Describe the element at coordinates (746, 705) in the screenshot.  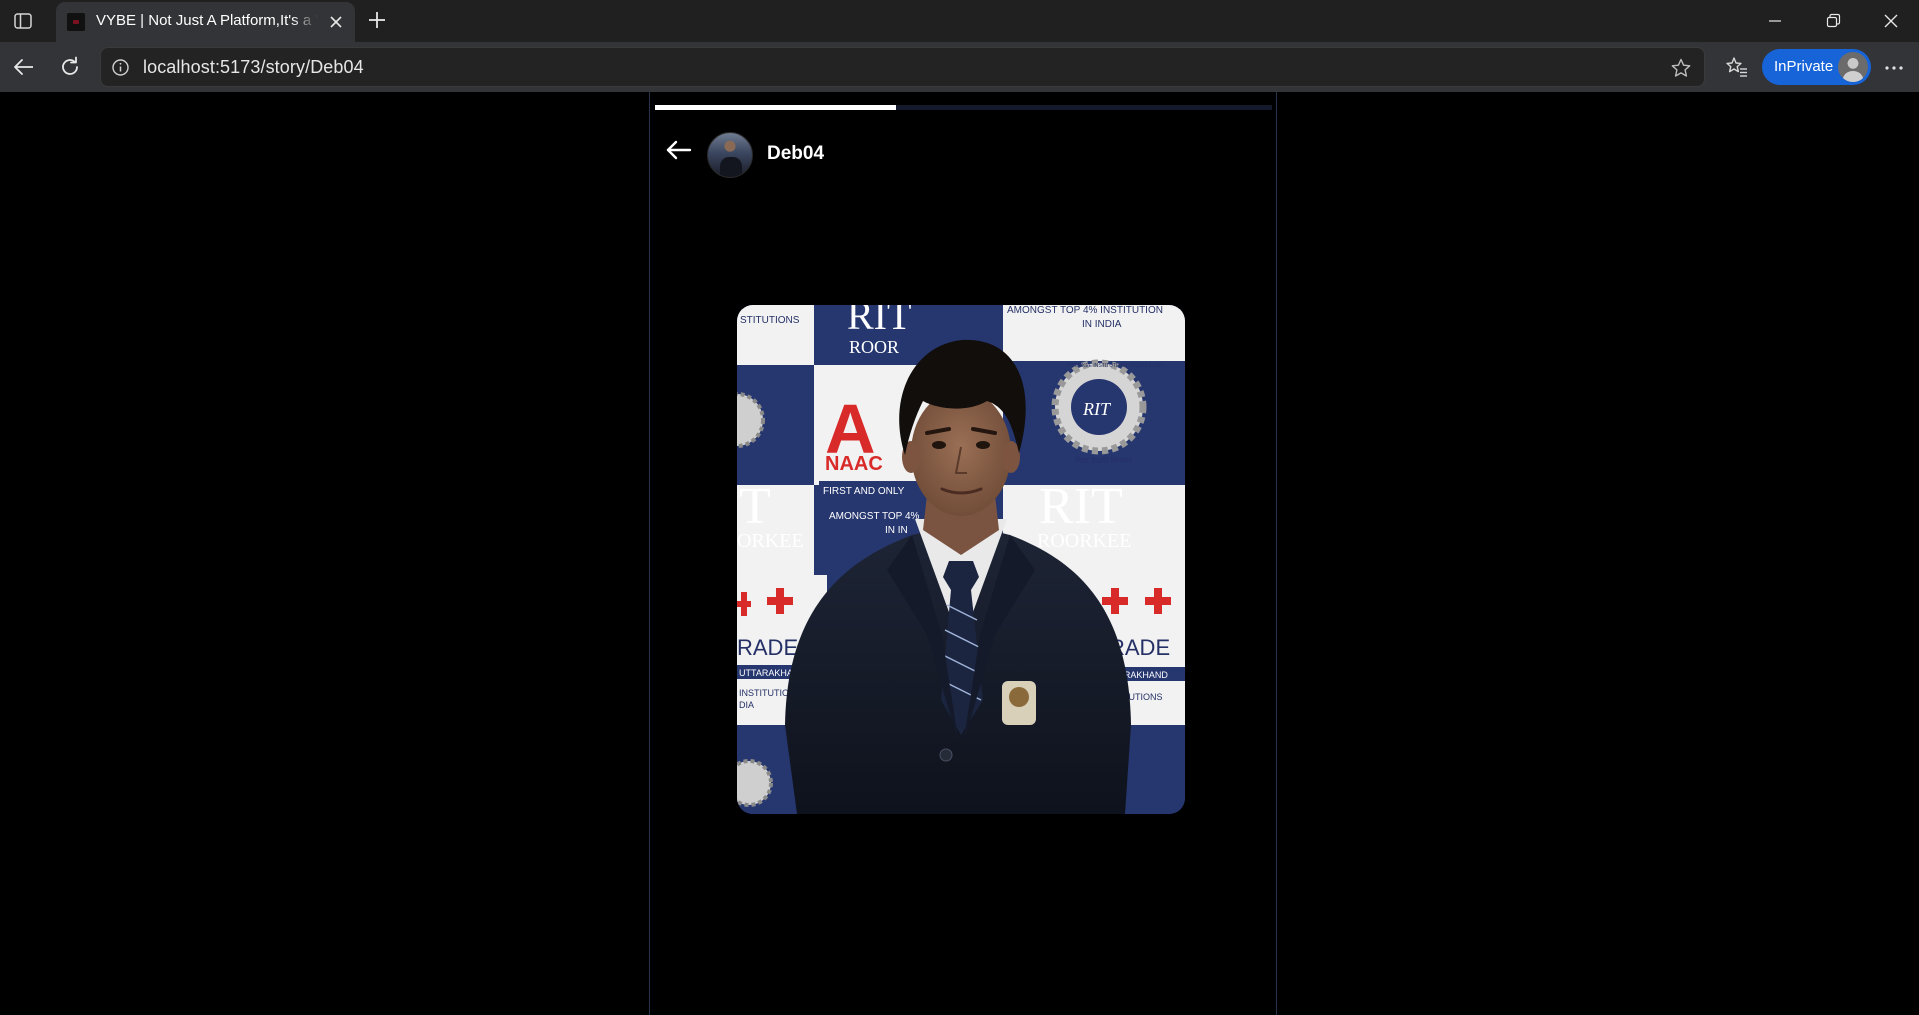
I see `backdrop-text: DIA` at that location.